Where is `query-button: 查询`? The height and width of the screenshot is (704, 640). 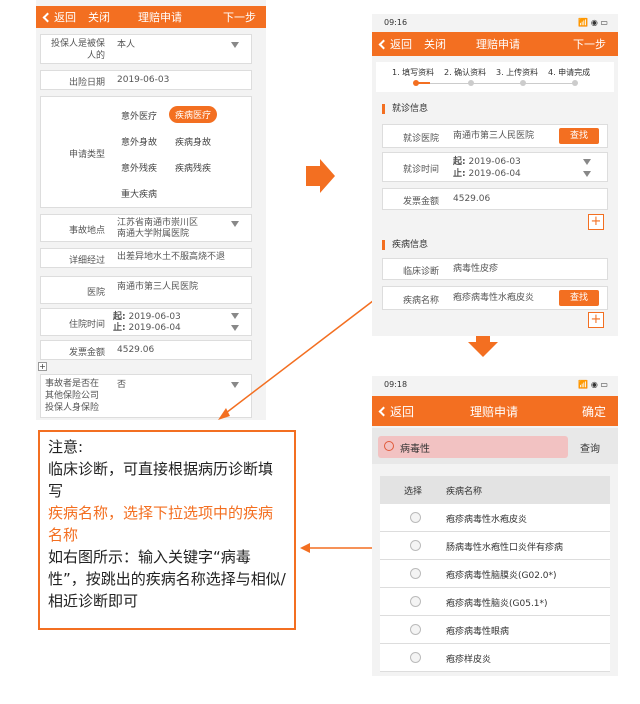
query-button: 查询 is located at coordinates (590, 447).